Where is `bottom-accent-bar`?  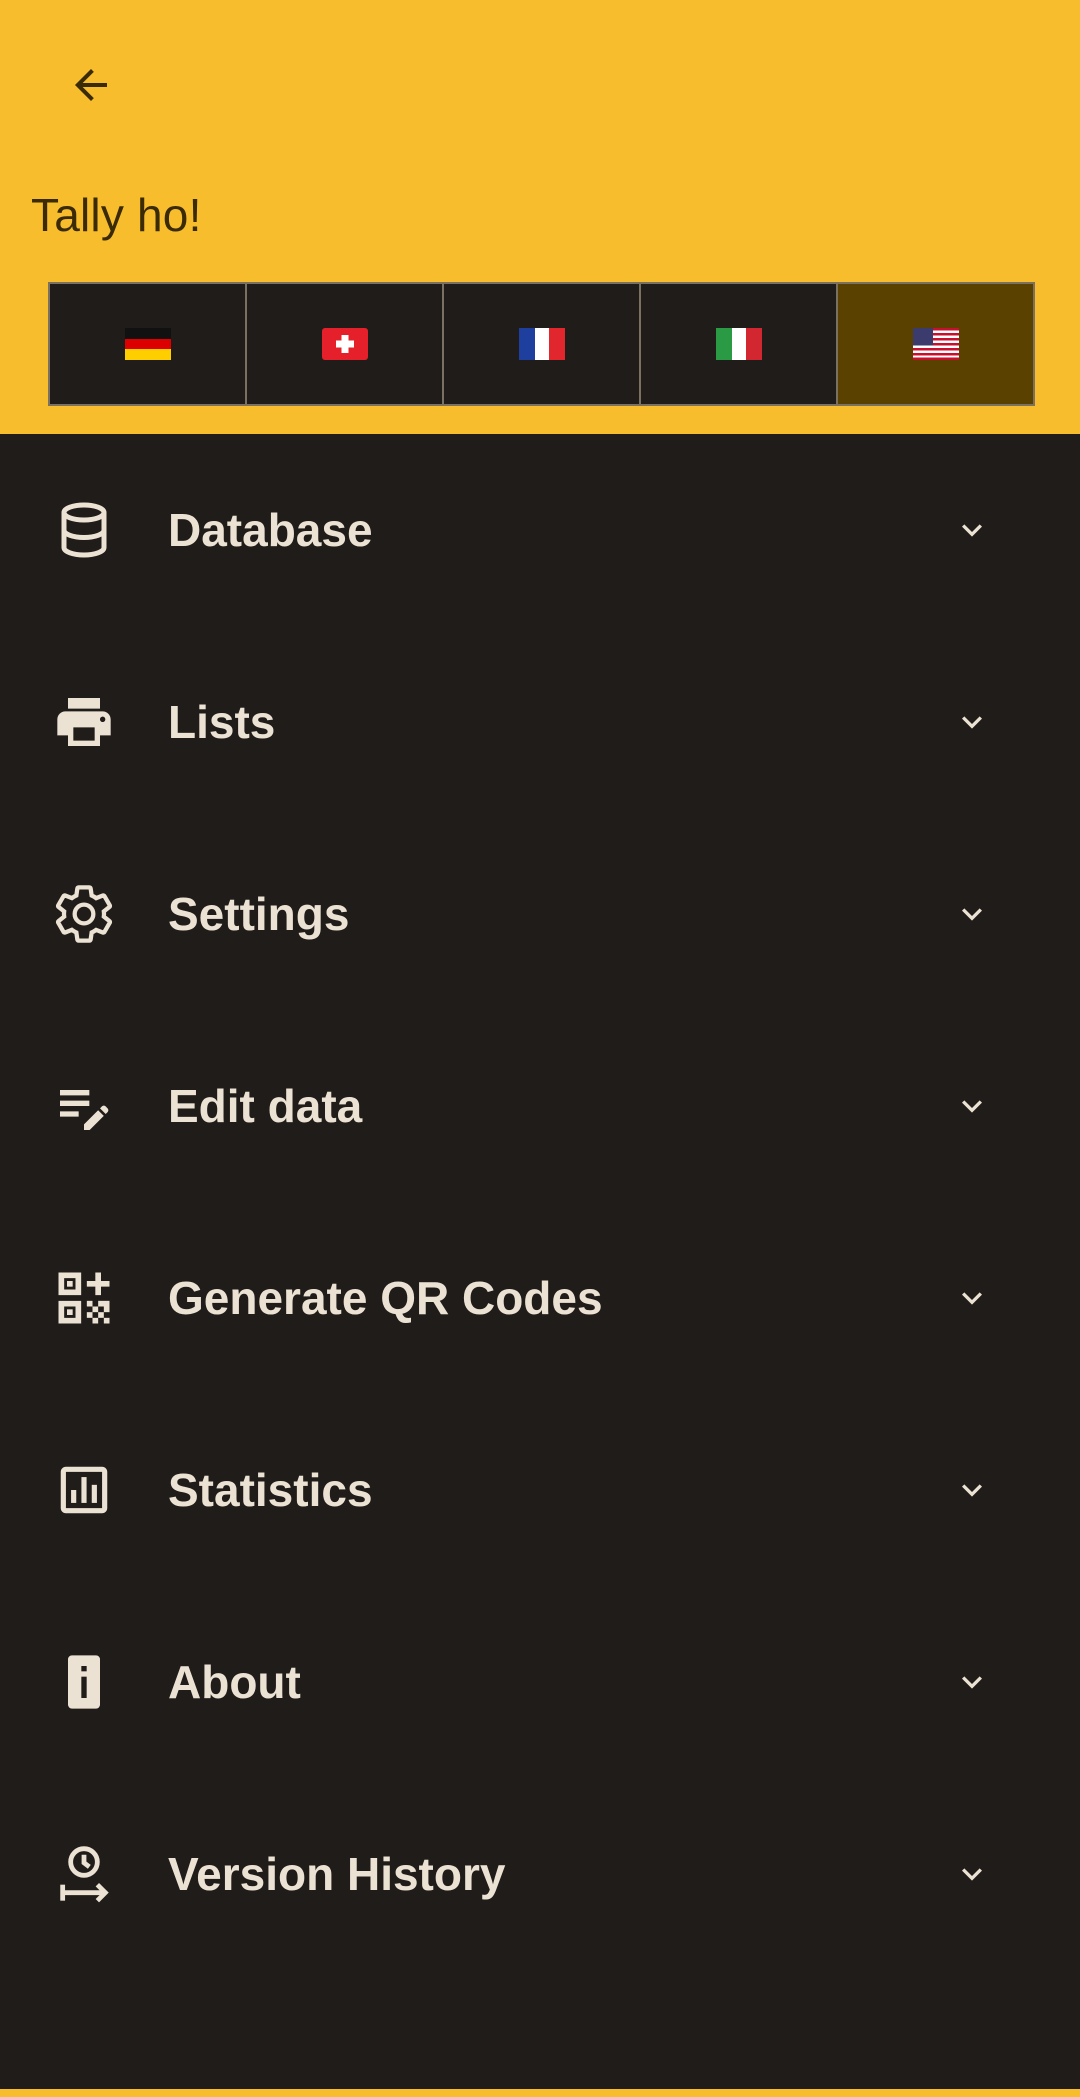 bottom-accent-bar is located at coordinates (540, 2093).